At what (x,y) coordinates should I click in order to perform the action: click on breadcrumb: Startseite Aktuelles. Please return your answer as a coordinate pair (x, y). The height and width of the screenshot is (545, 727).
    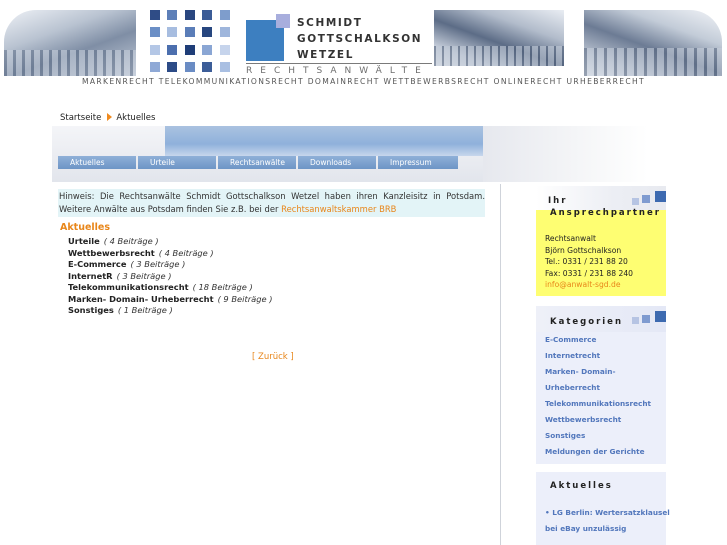
    Looking at the image, I should click on (107, 118).